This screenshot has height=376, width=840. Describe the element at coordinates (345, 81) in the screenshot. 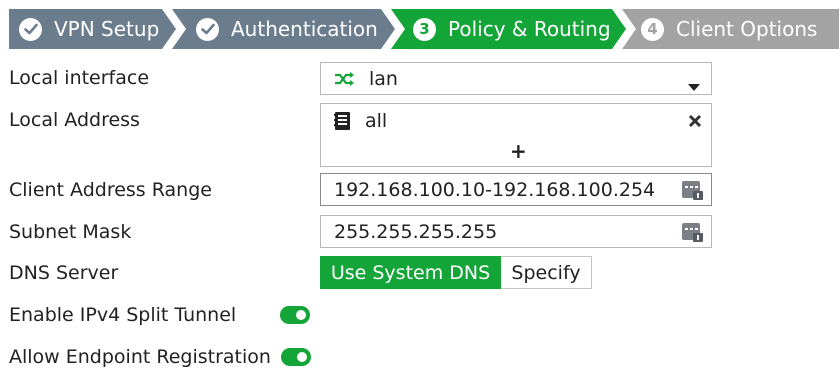

I see `interface-icon` at that location.